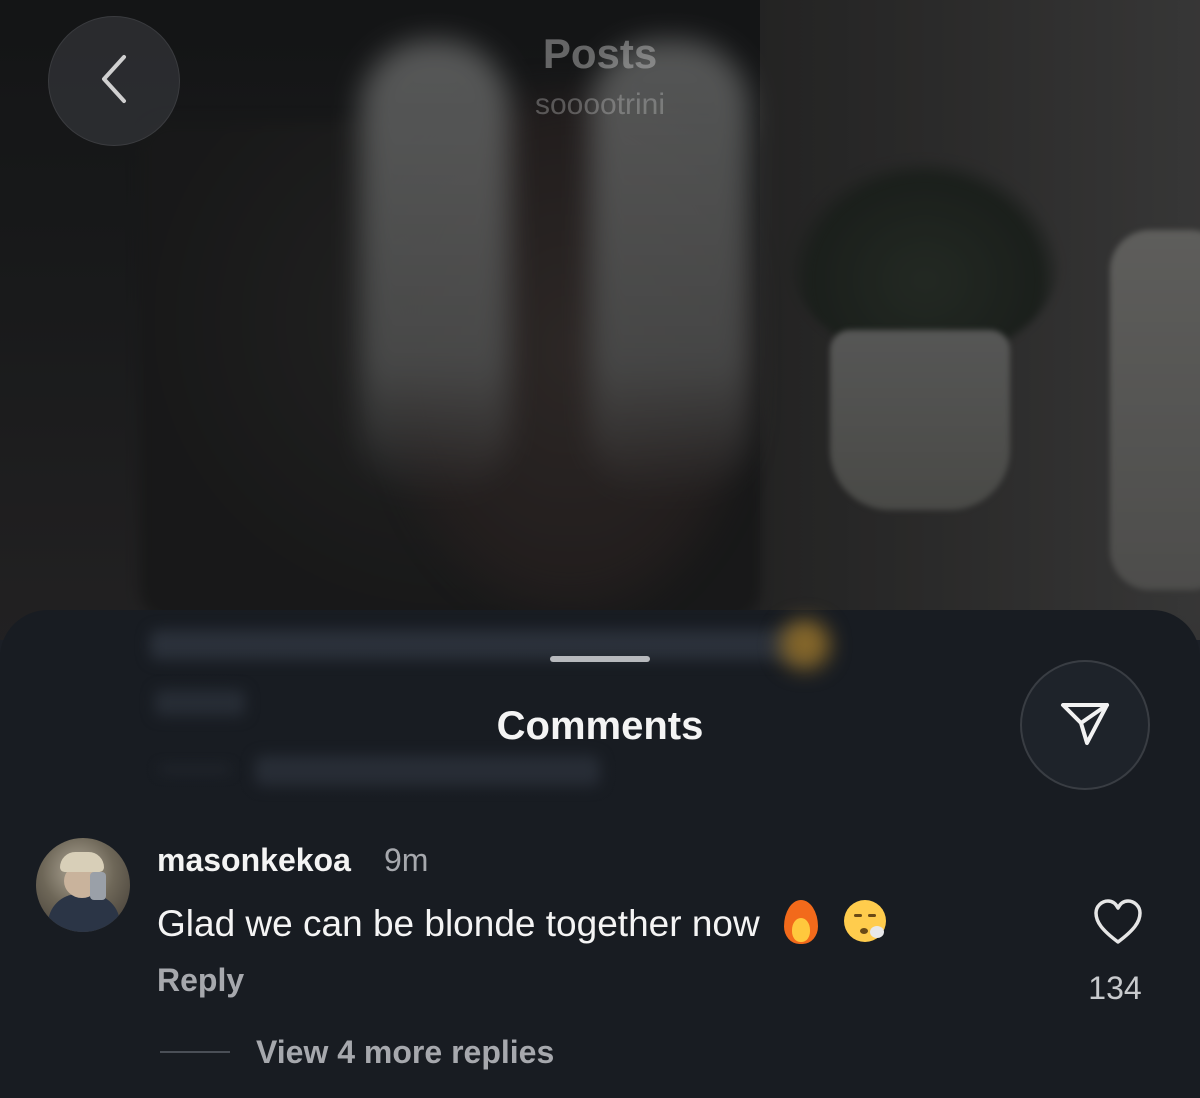 The width and height of the screenshot is (1200, 1098). What do you see at coordinates (83, 885) in the screenshot?
I see `avatar` at bounding box center [83, 885].